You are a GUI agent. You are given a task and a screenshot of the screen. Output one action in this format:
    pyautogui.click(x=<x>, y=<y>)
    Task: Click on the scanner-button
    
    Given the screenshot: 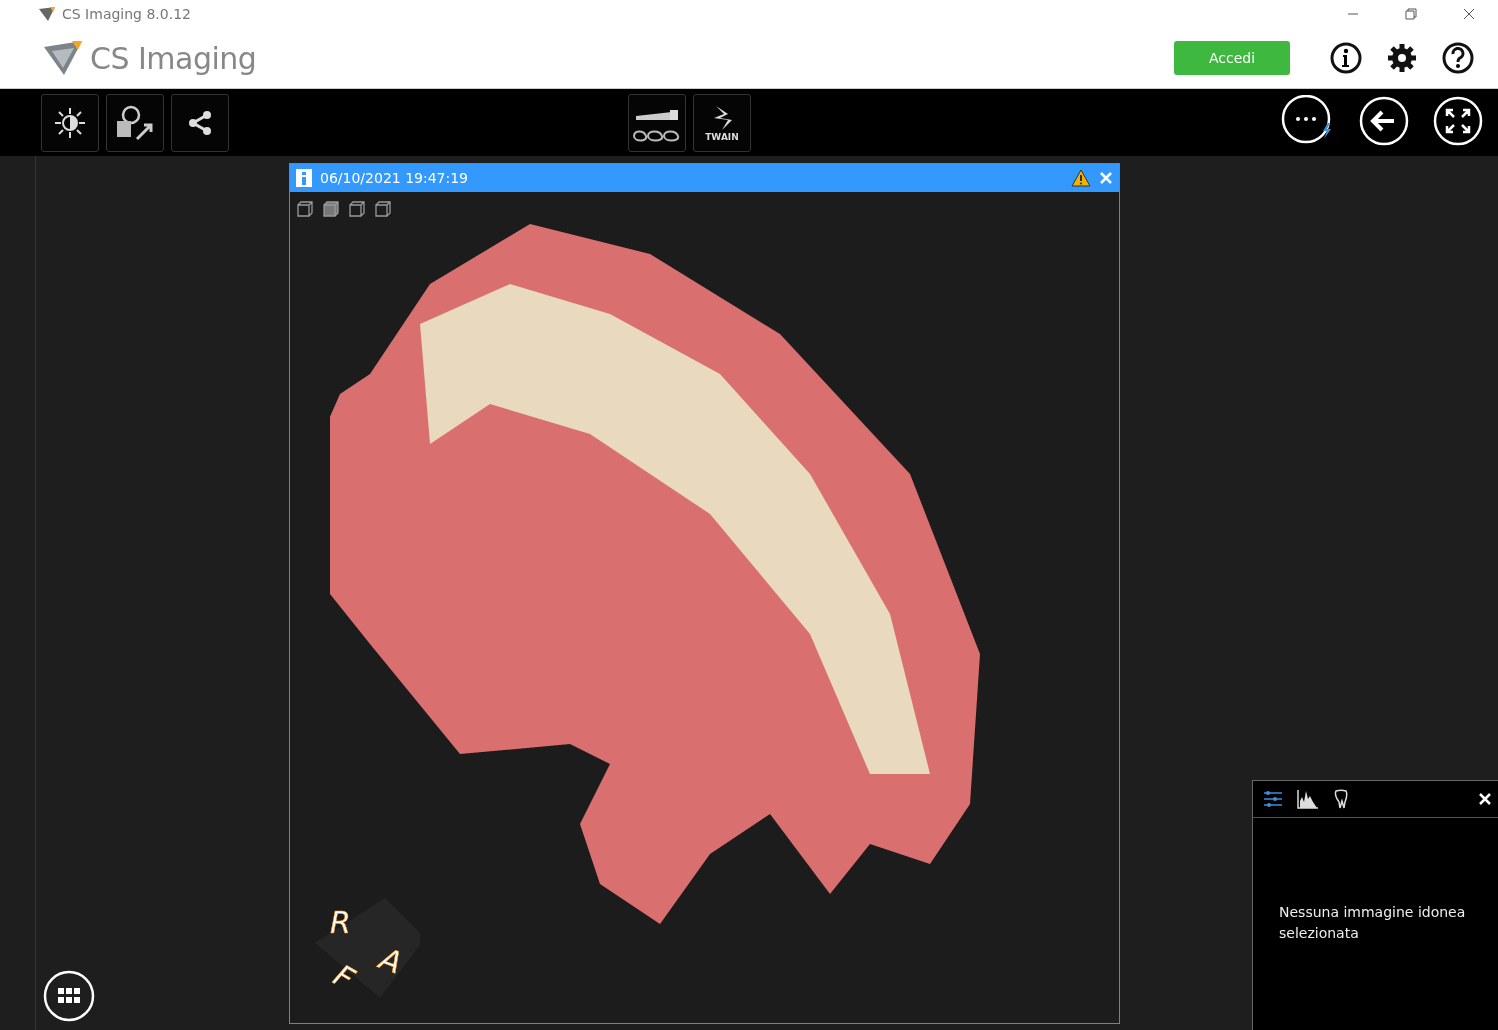 What is the action you would take?
    pyautogui.click(x=657, y=122)
    